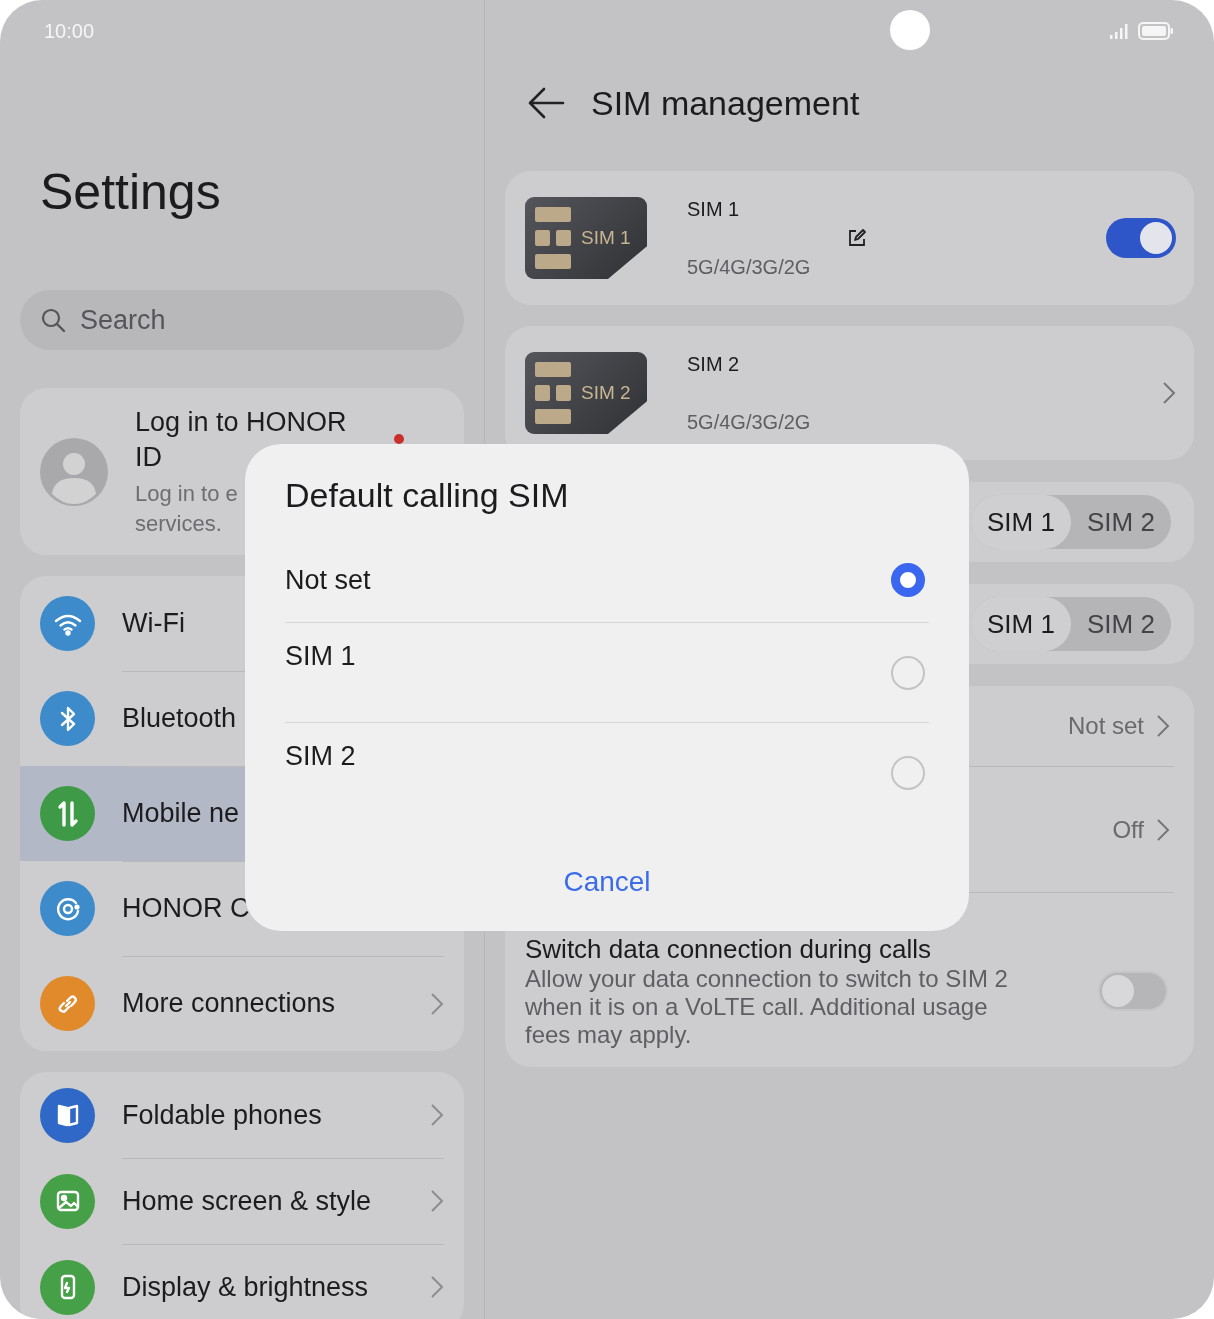 The image size is (1214, 1319). What do you see at coordinates (247, 1201) in the screenshot?
I see `item-label: Home screen & style` at bounding box center [247, 1201].